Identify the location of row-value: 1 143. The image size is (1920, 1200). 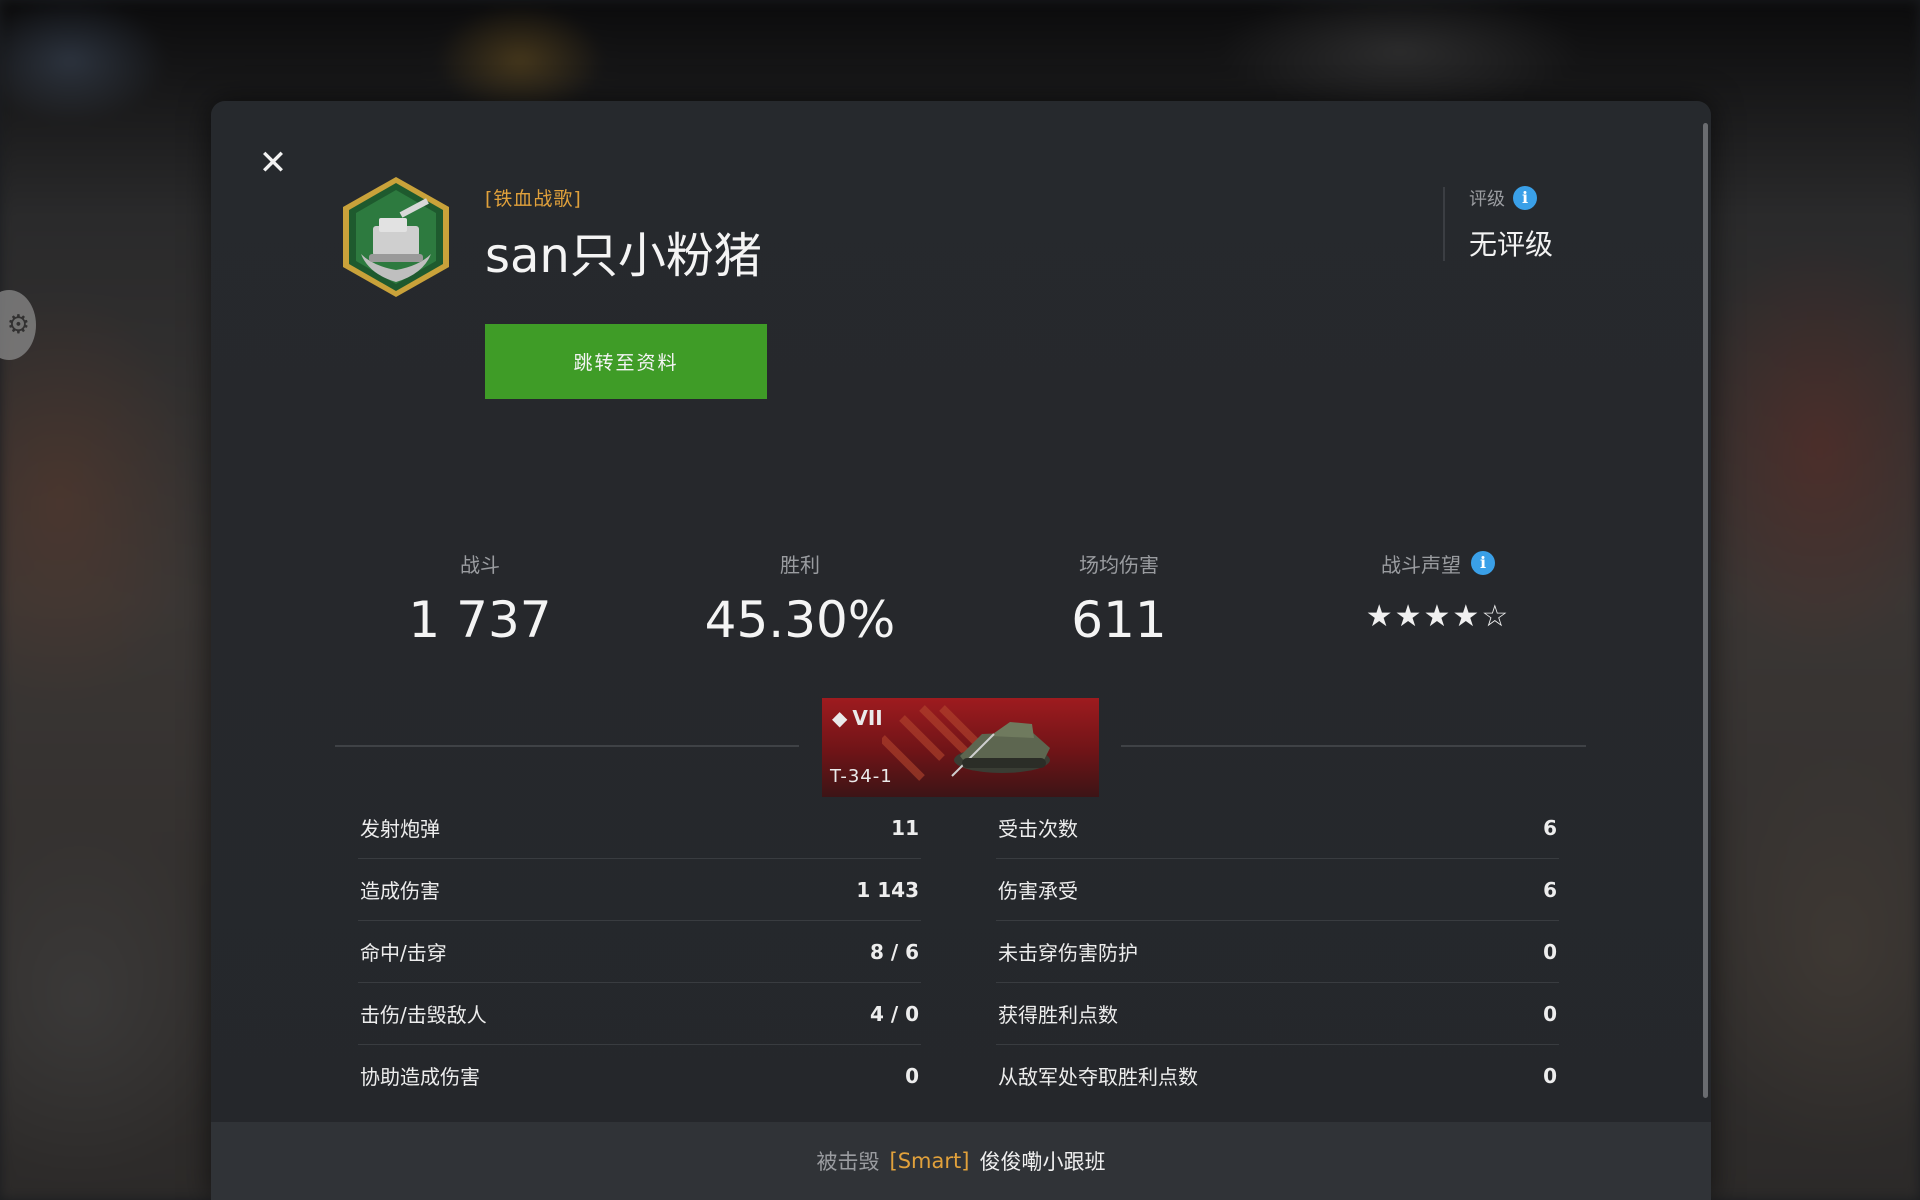
(887, 889).